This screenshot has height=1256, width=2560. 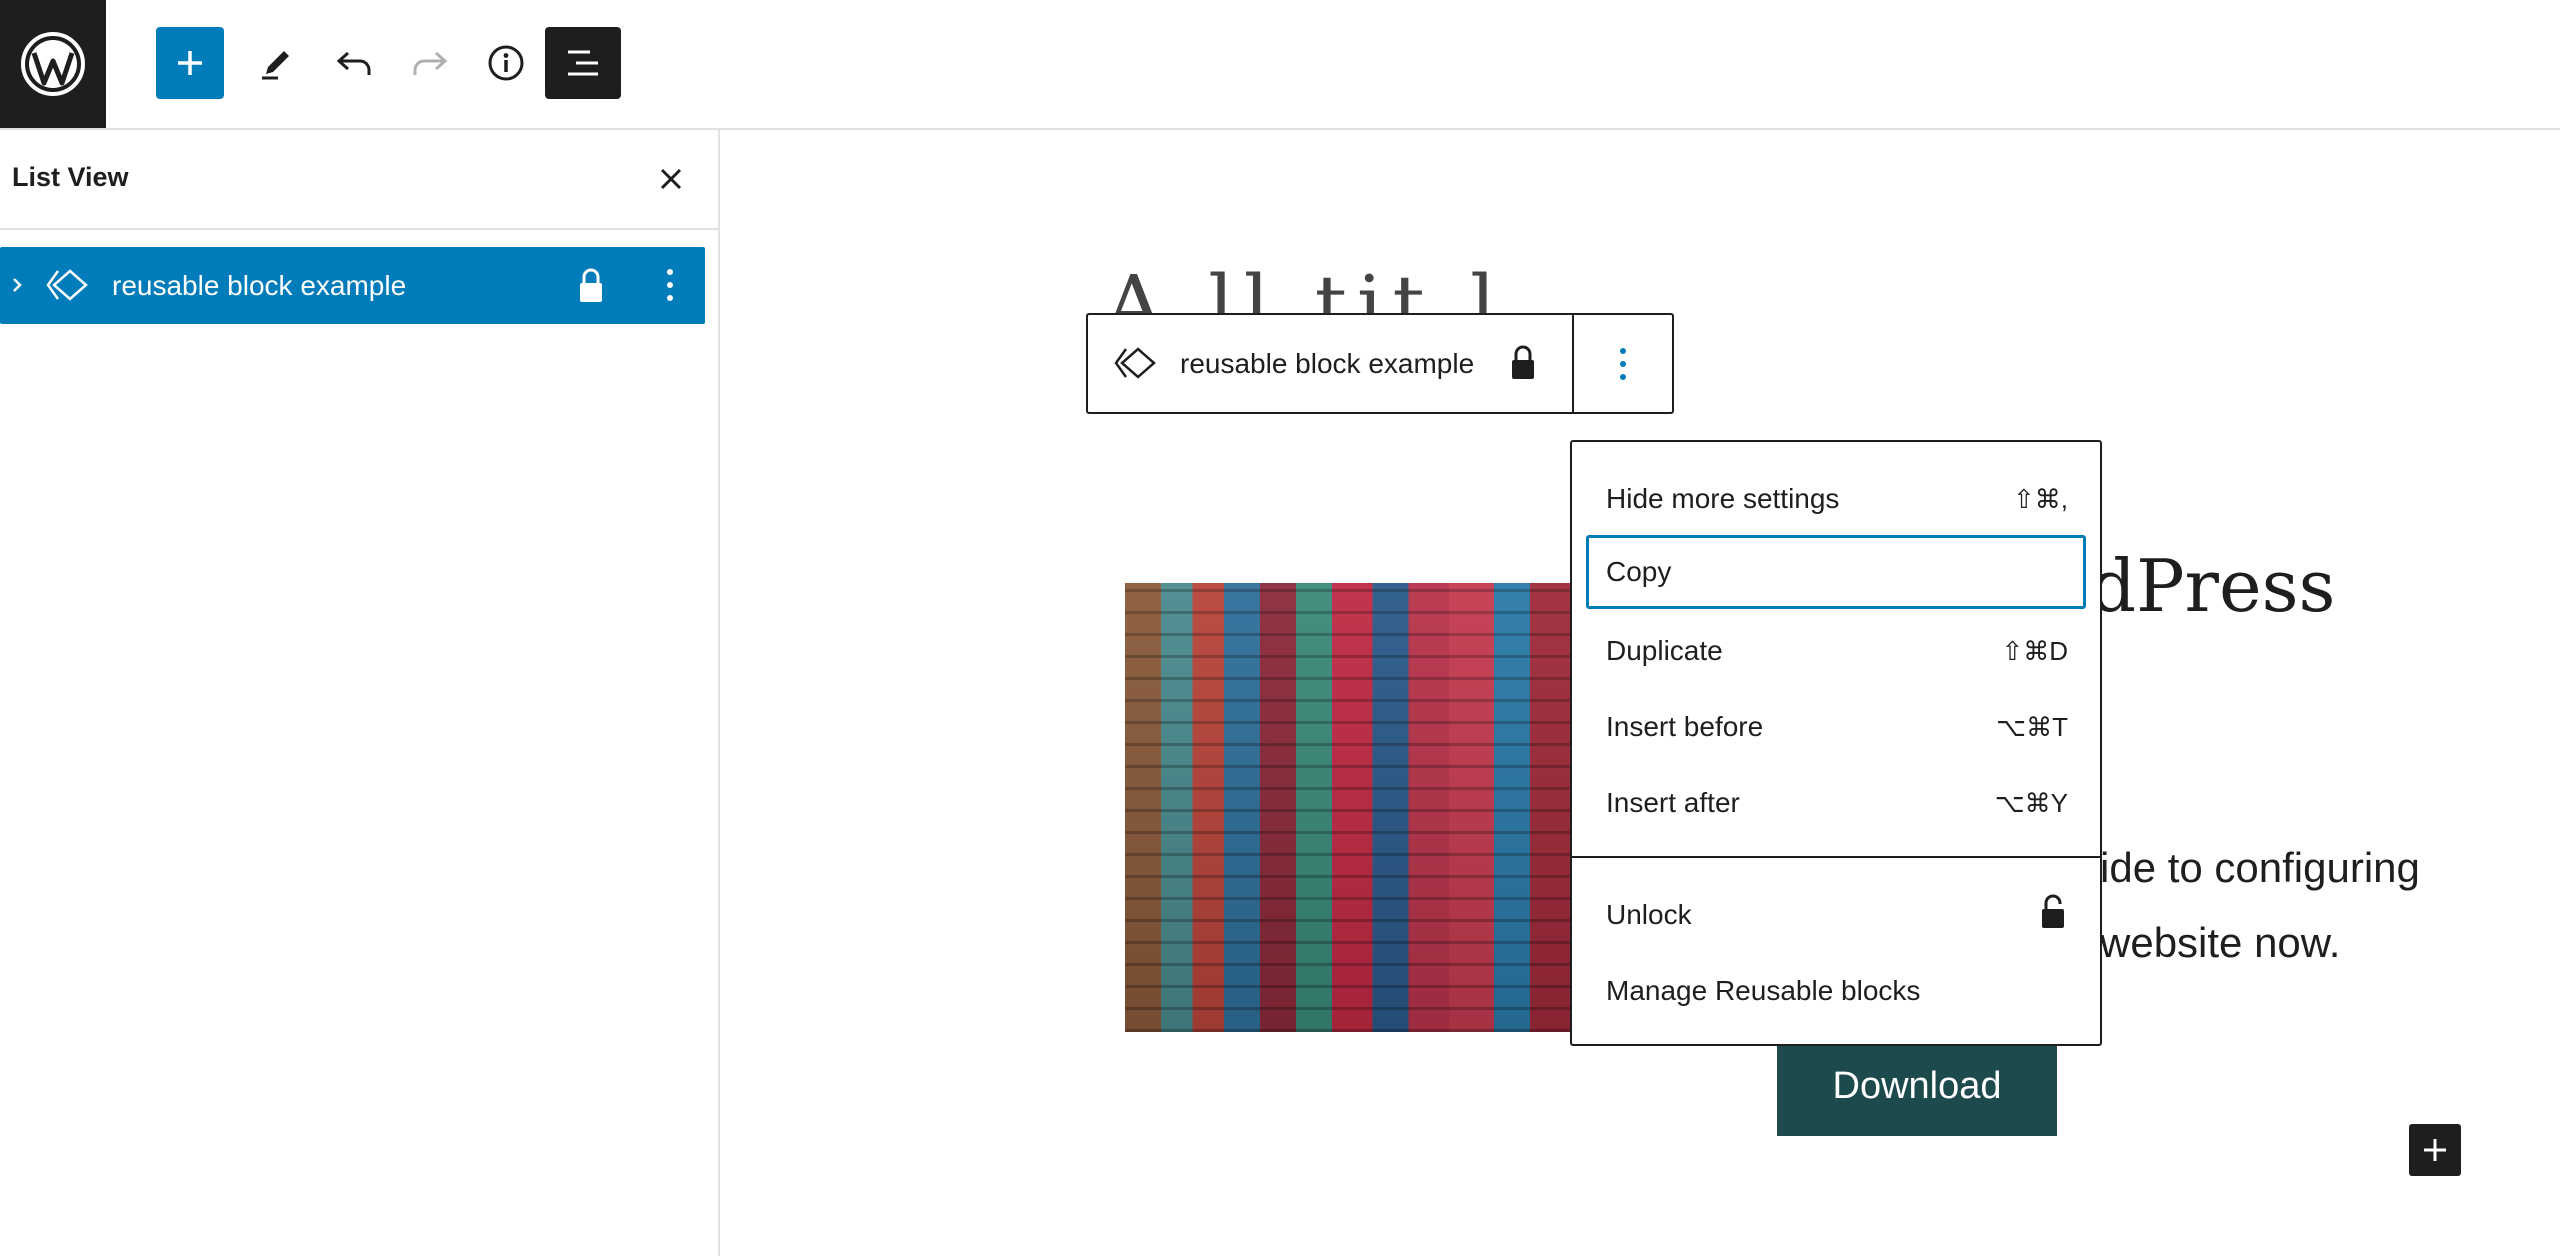 What do you see at coordinates (1723, 498) in the screenshot?
I see `menu-item-label: Hide more settings` at bounding box center [1723, 498].